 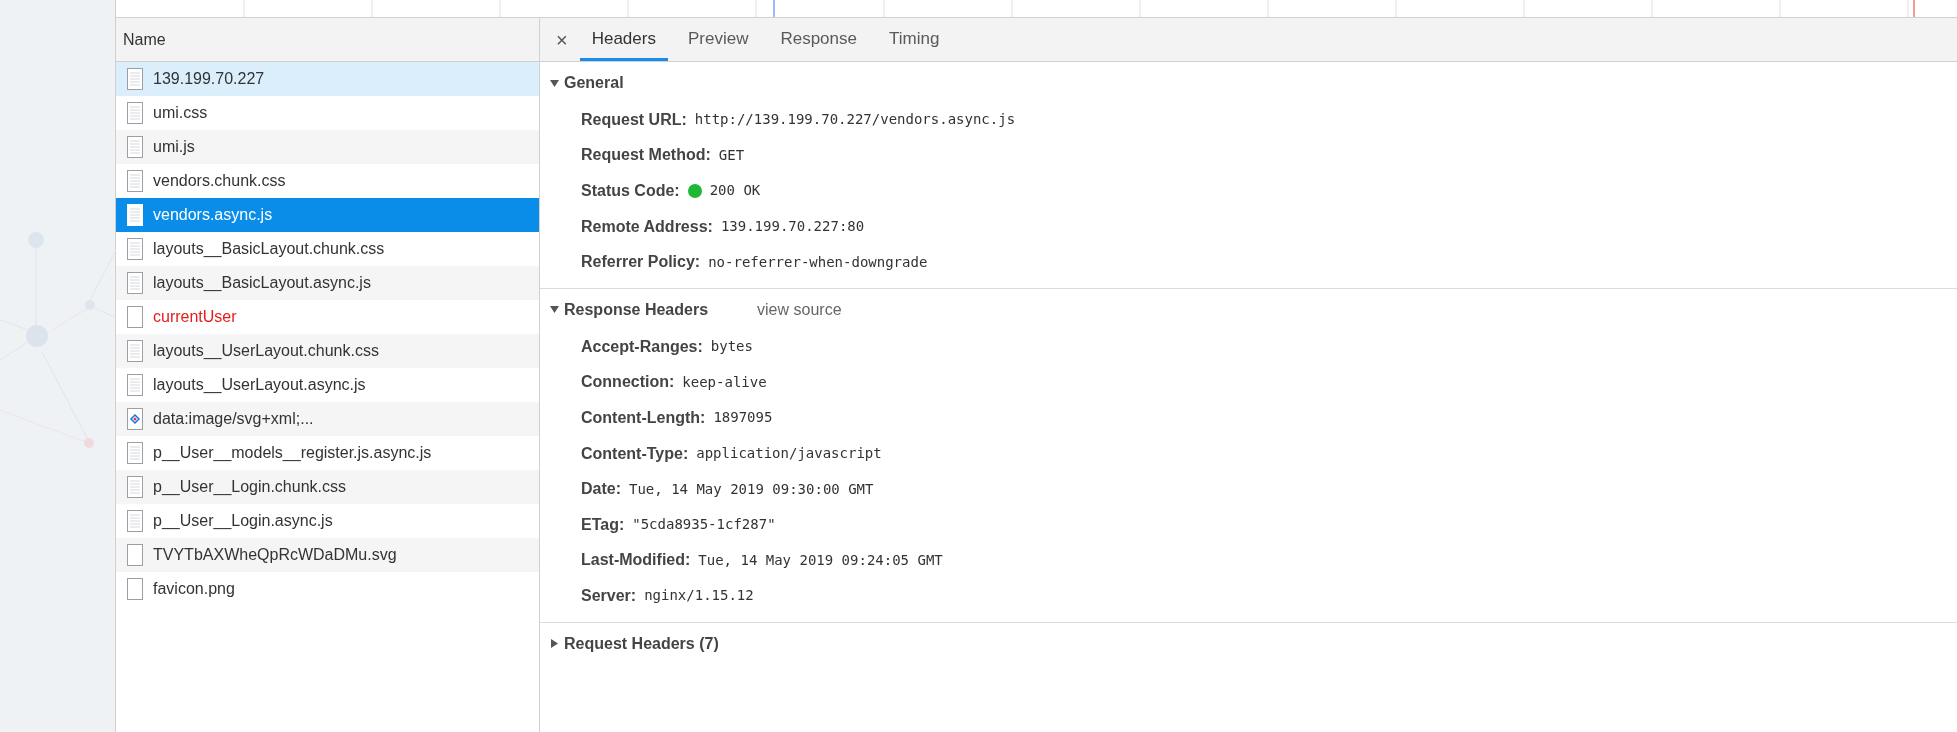 I want to click on request-row: 139.199.70.227, so click(x=327, y=79).